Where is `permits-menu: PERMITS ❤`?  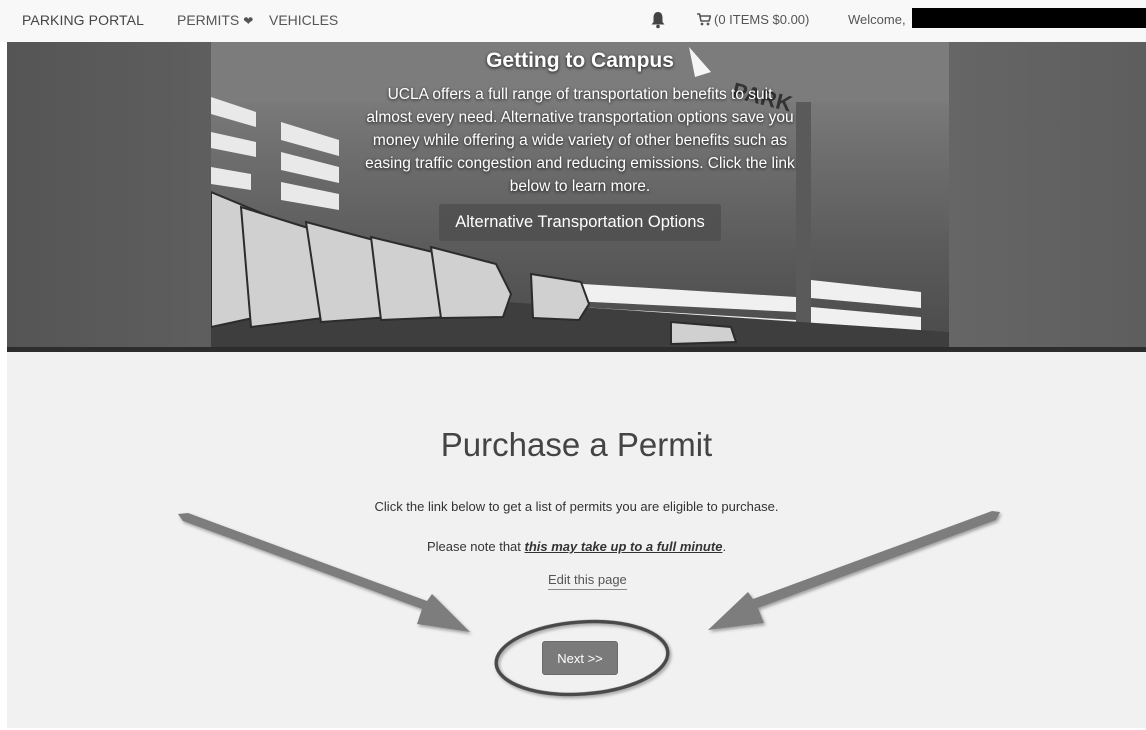
permits-menu: PERMITS ❤ is located at coordinates (215, 20).